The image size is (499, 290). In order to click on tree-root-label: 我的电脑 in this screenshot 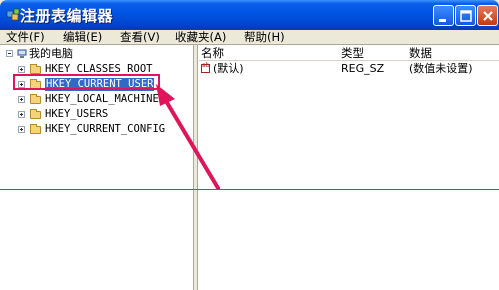, I will do `click(51, 53)`.